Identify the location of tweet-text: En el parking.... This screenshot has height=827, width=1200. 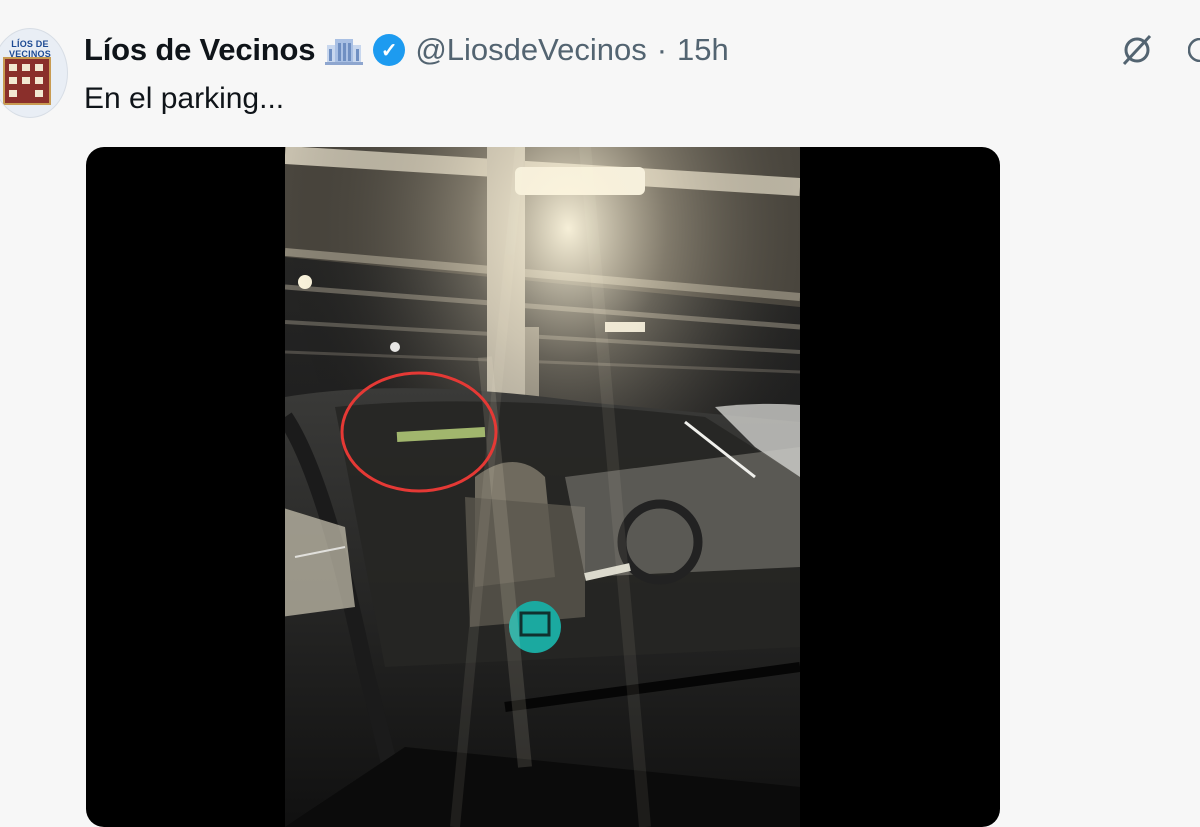
(184, 98).